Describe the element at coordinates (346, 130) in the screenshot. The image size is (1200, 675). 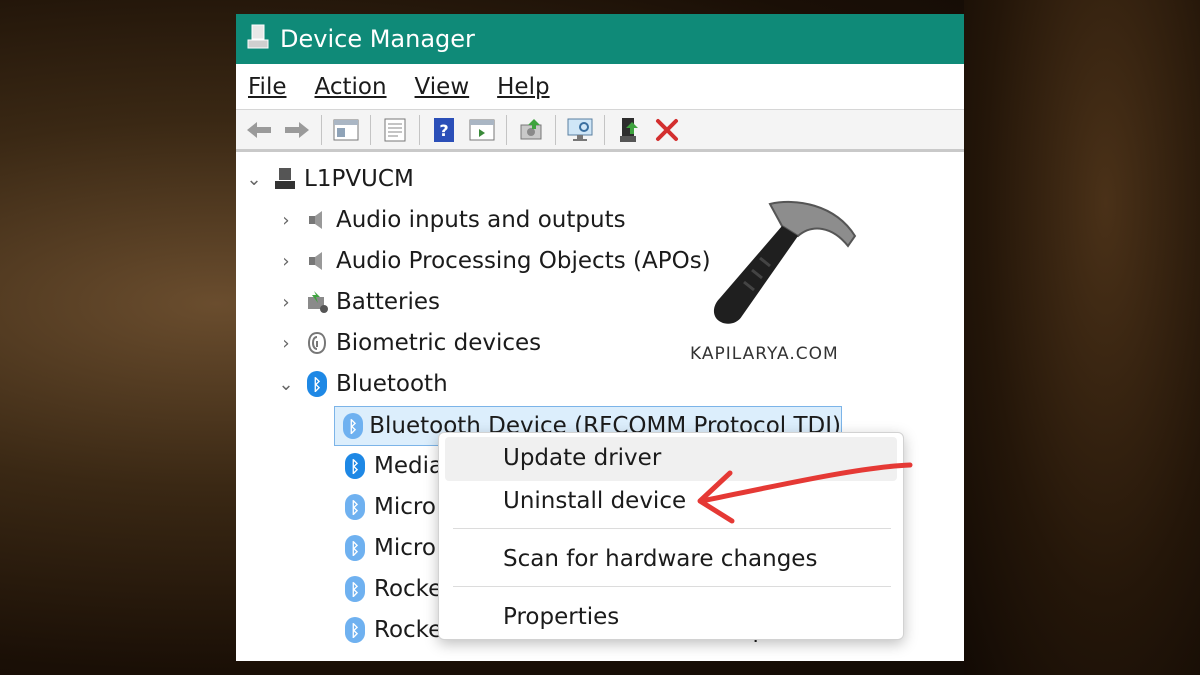
I see `properties-pane-icon` at that location.